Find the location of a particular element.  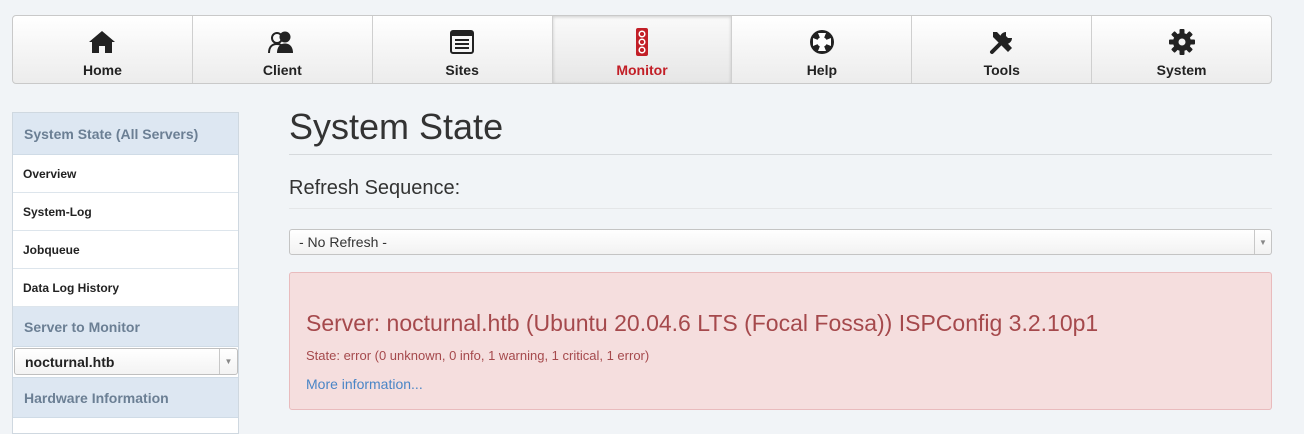

nav-home: Home is located at coordinates (102, 49).